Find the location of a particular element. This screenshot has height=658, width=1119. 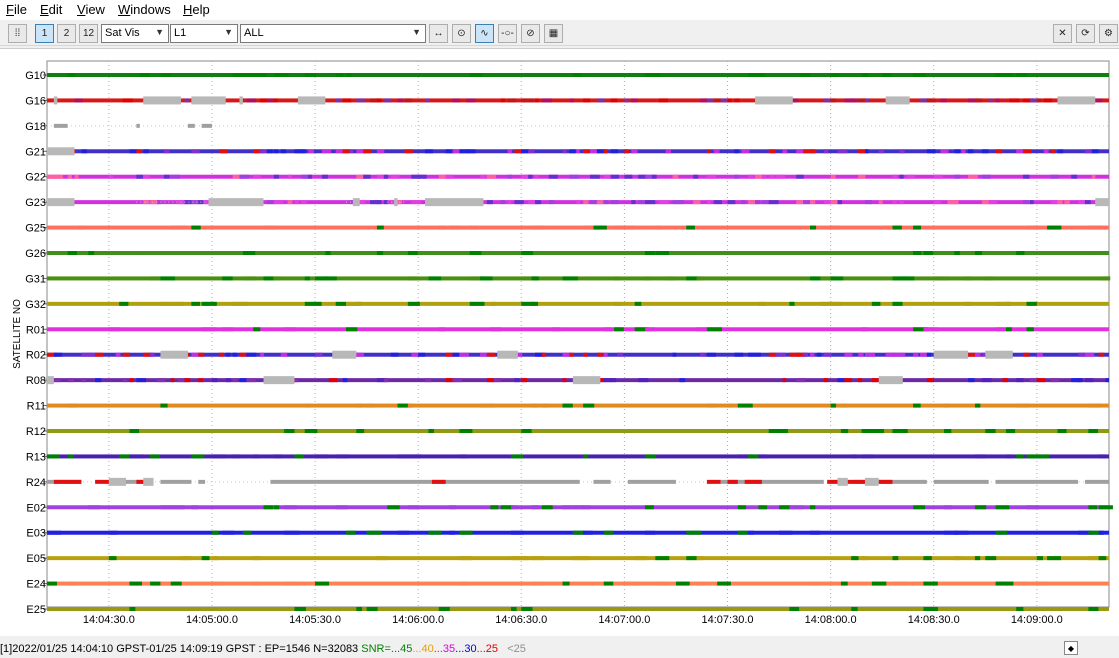

fit-horizontal-button: ↔ is located at coordinates (438, 33).